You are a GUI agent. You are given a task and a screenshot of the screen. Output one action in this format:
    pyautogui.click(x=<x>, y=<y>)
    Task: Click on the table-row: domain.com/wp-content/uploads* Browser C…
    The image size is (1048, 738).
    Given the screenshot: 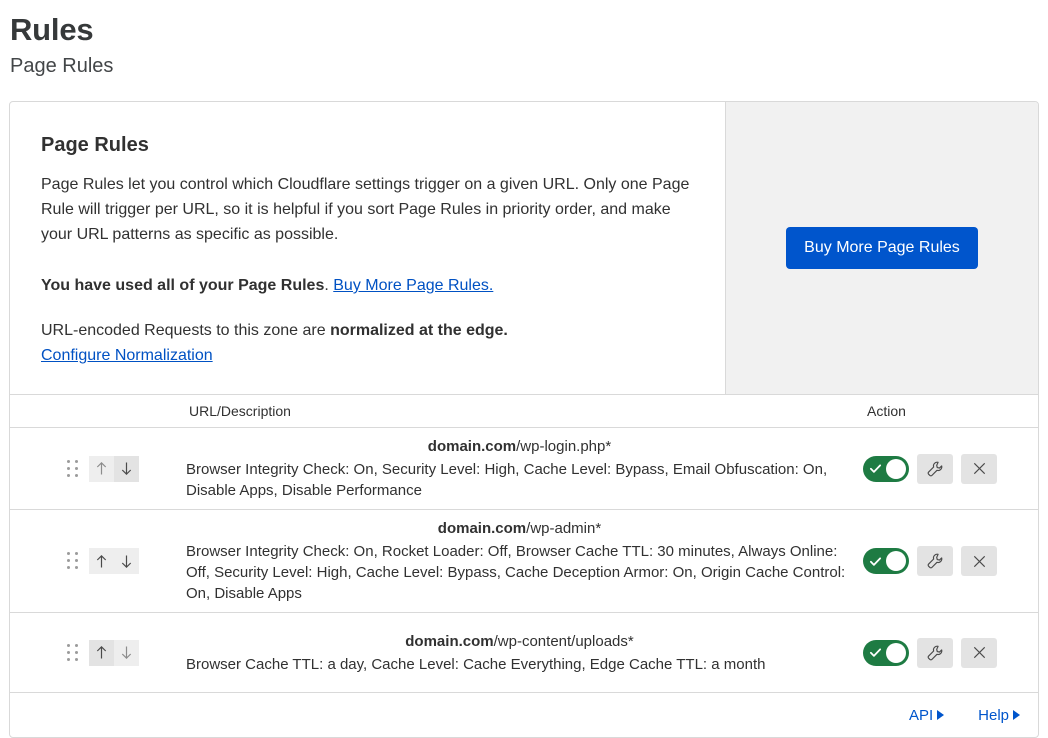 What is the action you would take?
    pyautogui.click(x=524, y=653)
    